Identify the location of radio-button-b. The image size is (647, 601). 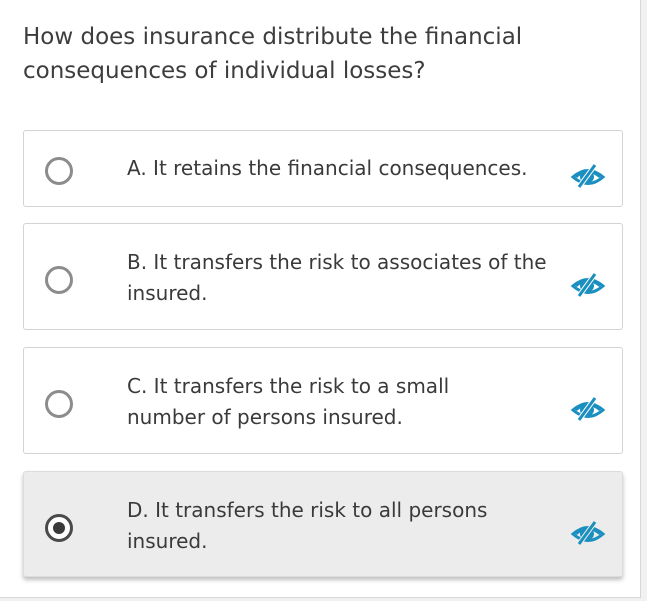
(59, 280).